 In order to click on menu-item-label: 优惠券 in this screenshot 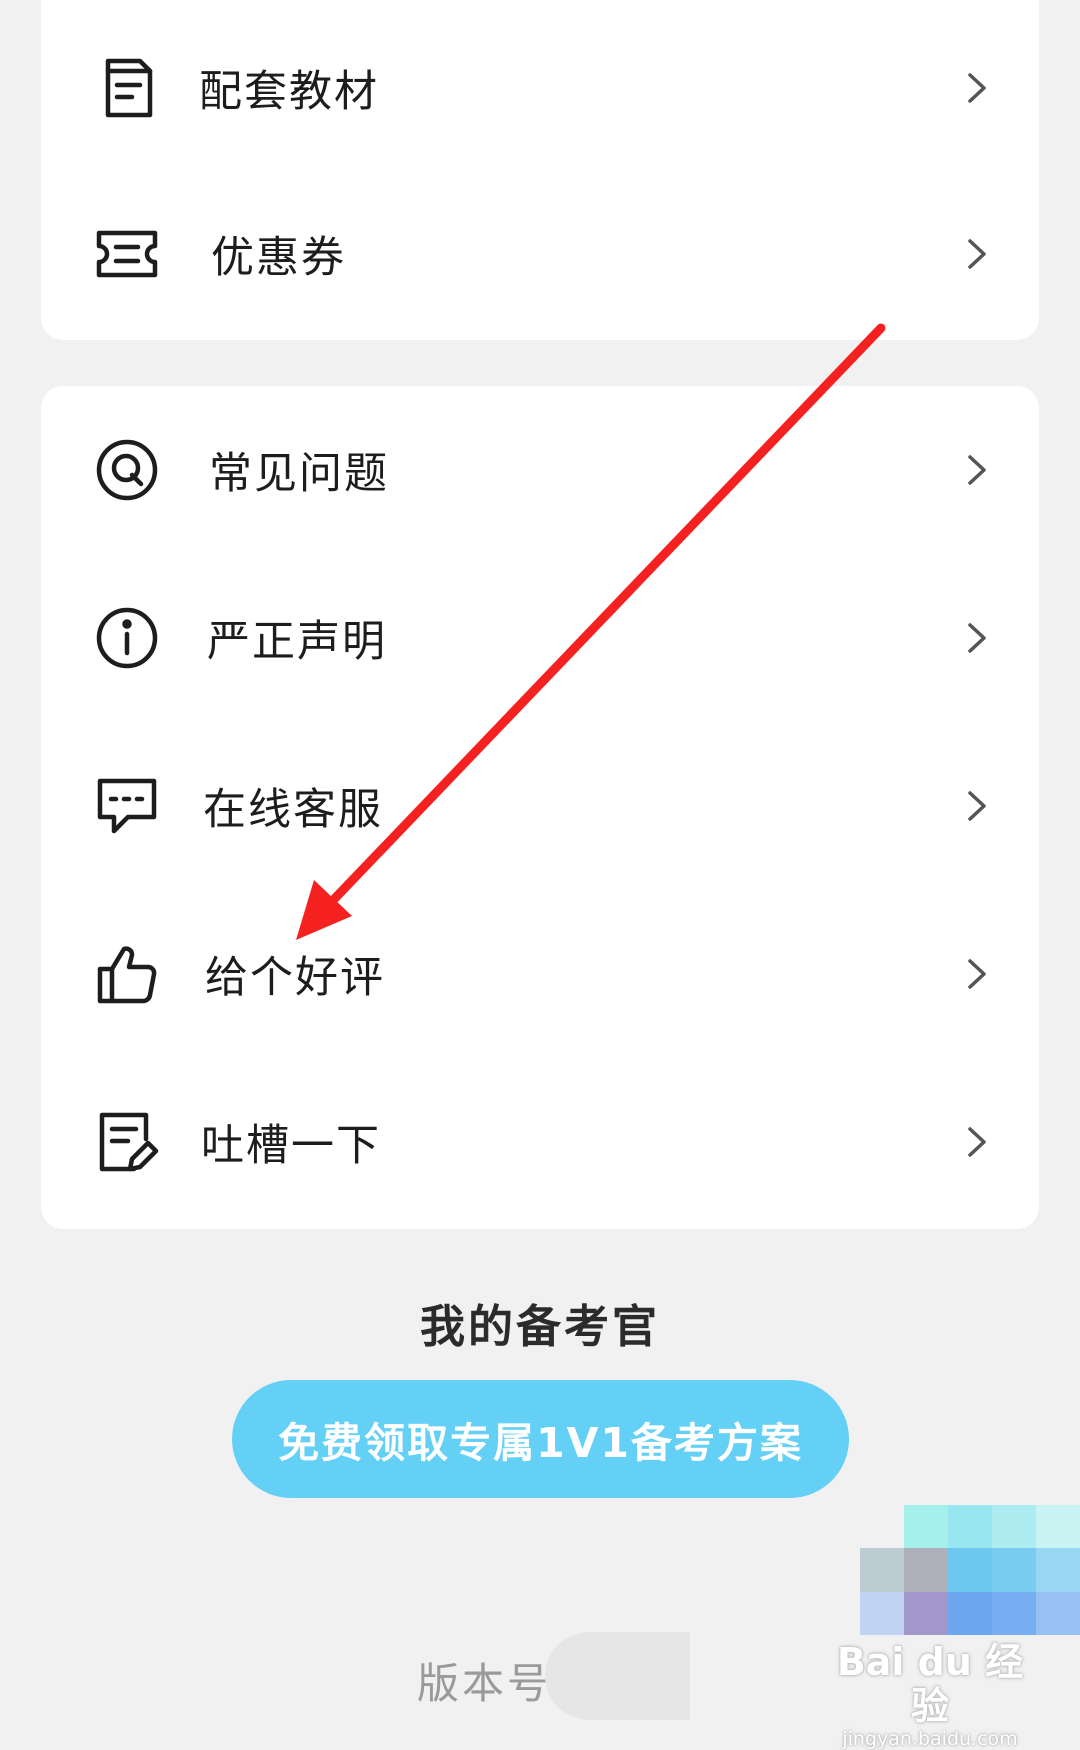, I will do `click(278, 258)`.